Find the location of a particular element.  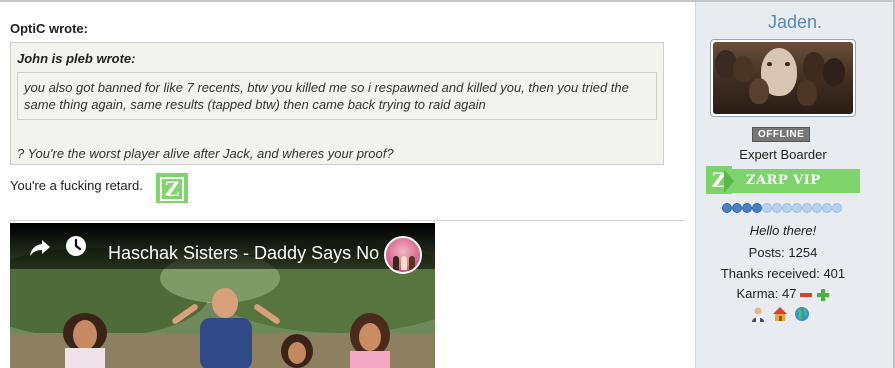

home-icon is located at coordinates (780, 314).